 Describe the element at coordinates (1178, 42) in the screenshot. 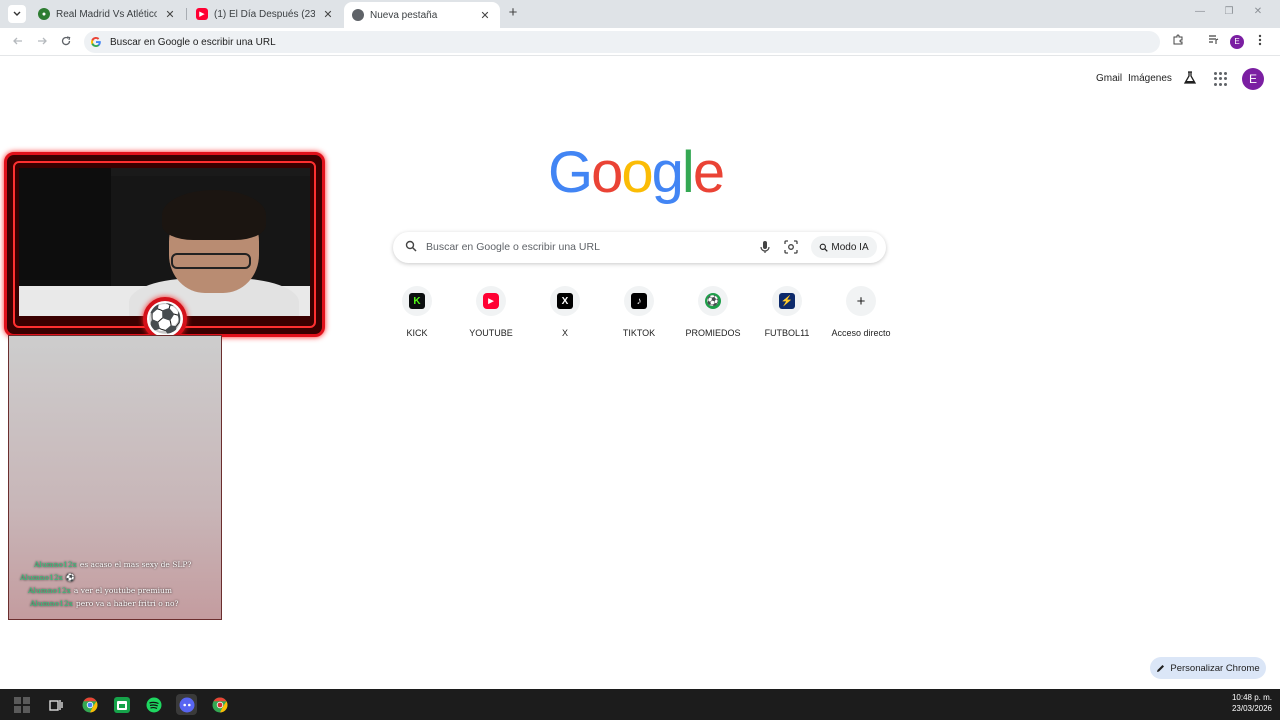

I see `extensions-button` at that location.